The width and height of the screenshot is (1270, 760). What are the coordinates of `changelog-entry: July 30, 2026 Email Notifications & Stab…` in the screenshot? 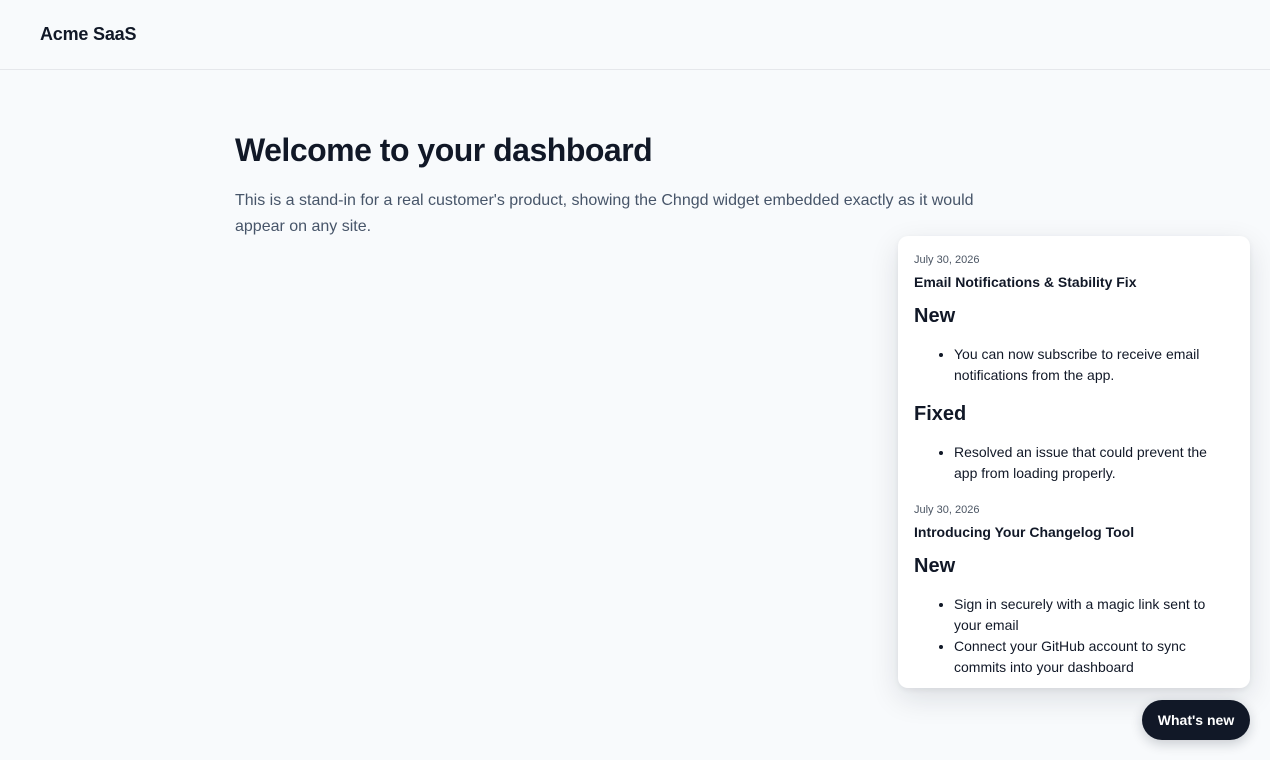 It's located at (1074, 375).